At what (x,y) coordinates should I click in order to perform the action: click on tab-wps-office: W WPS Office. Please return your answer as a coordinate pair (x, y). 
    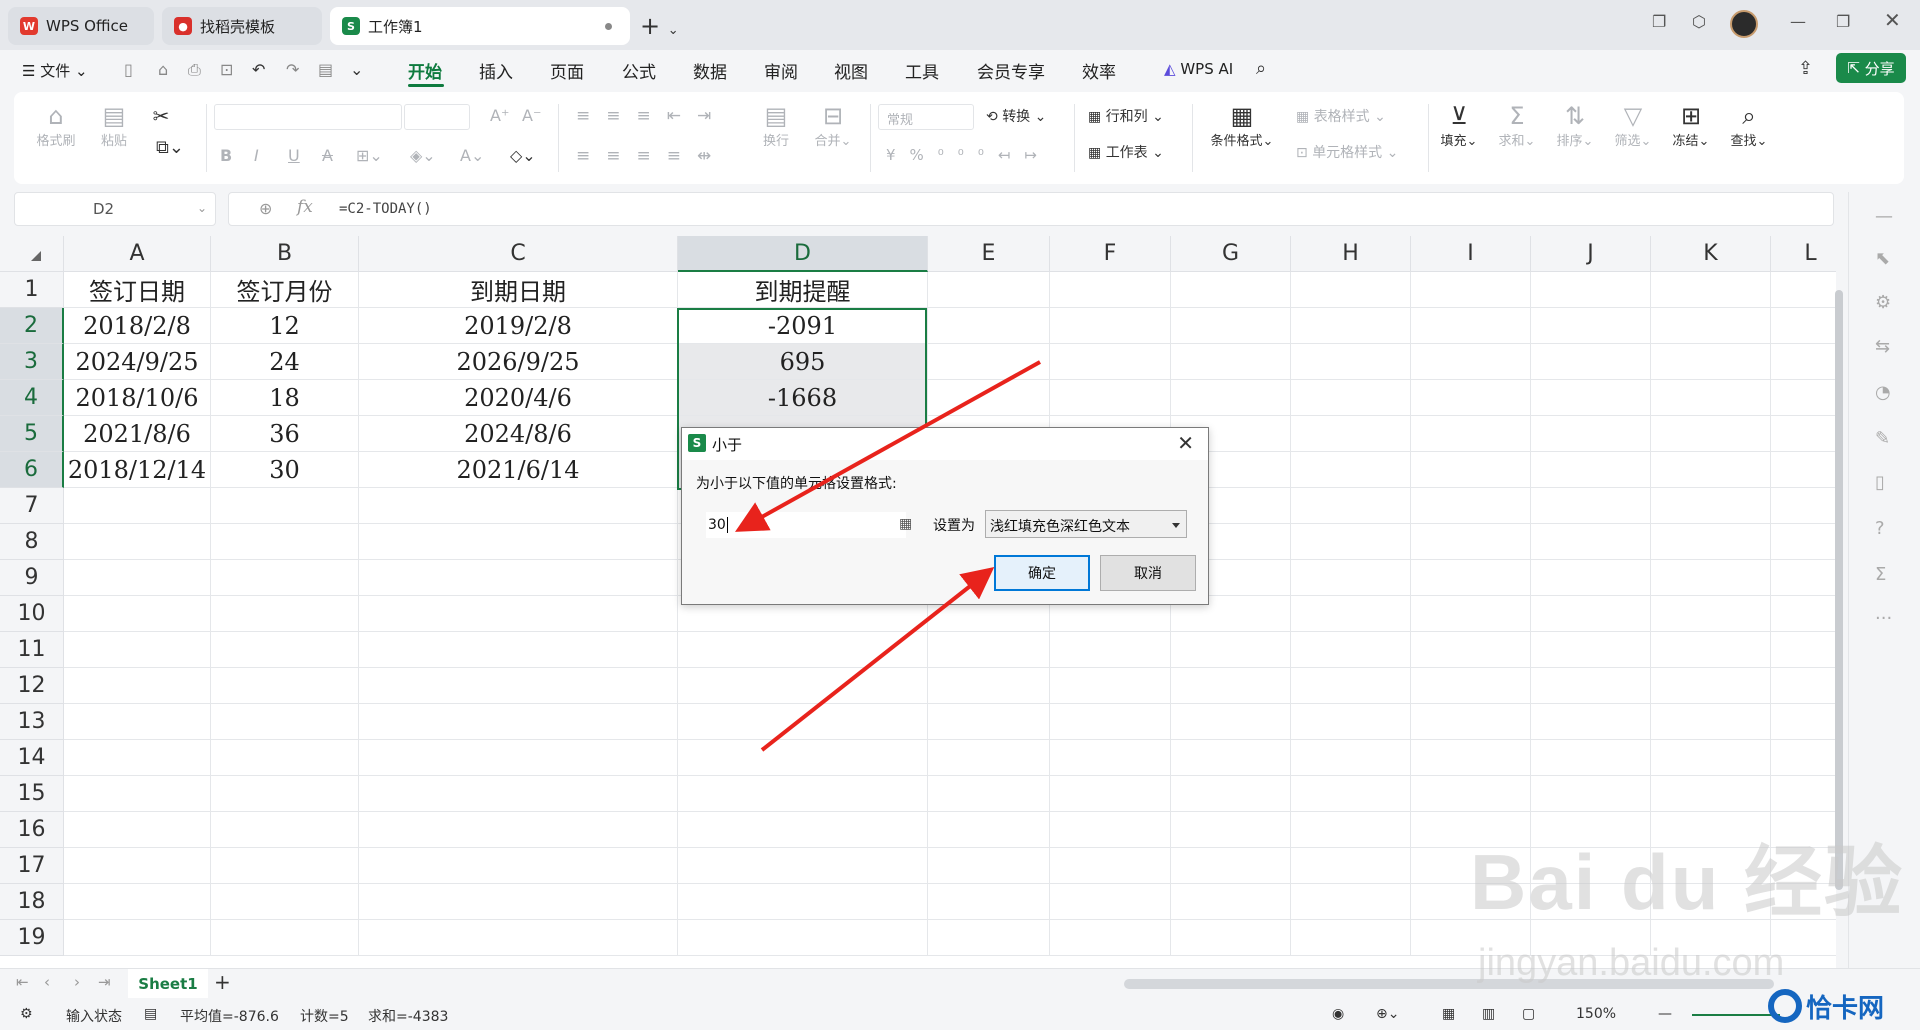
    Looking at the image, I should click on (81, 26).